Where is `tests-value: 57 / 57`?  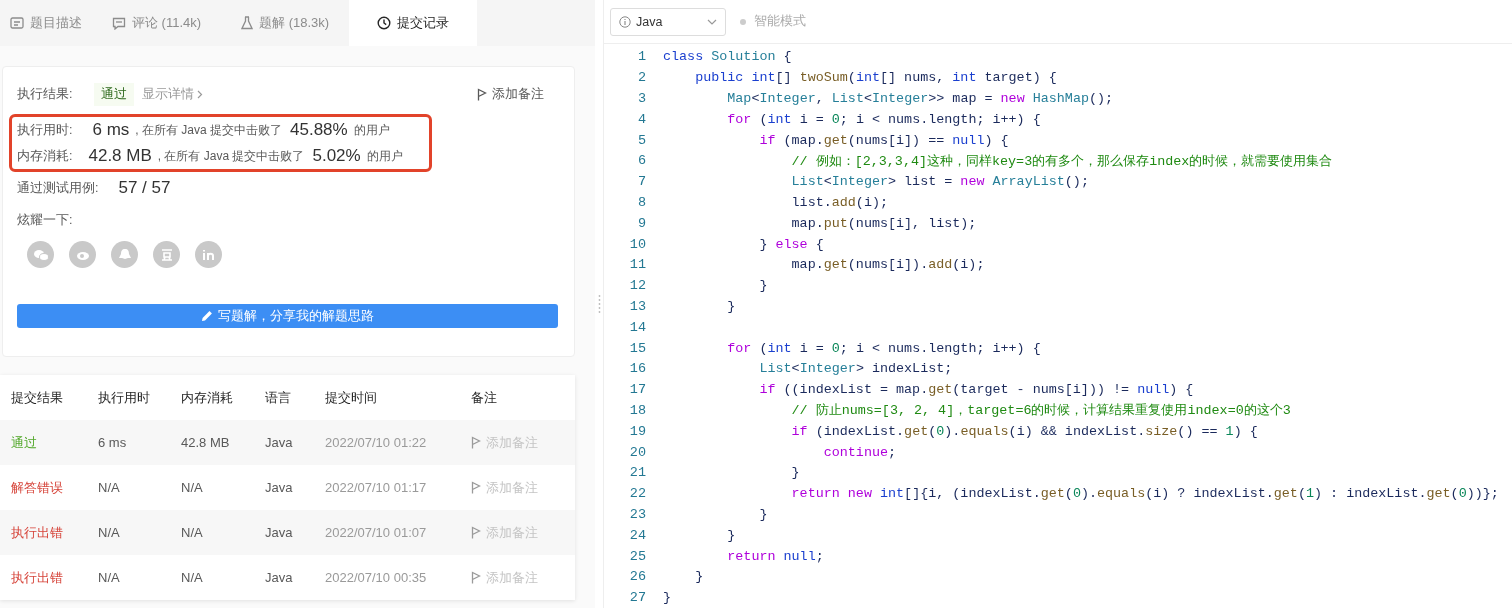 tests-value: 57 / 57 is located at coordinates (144, 188).